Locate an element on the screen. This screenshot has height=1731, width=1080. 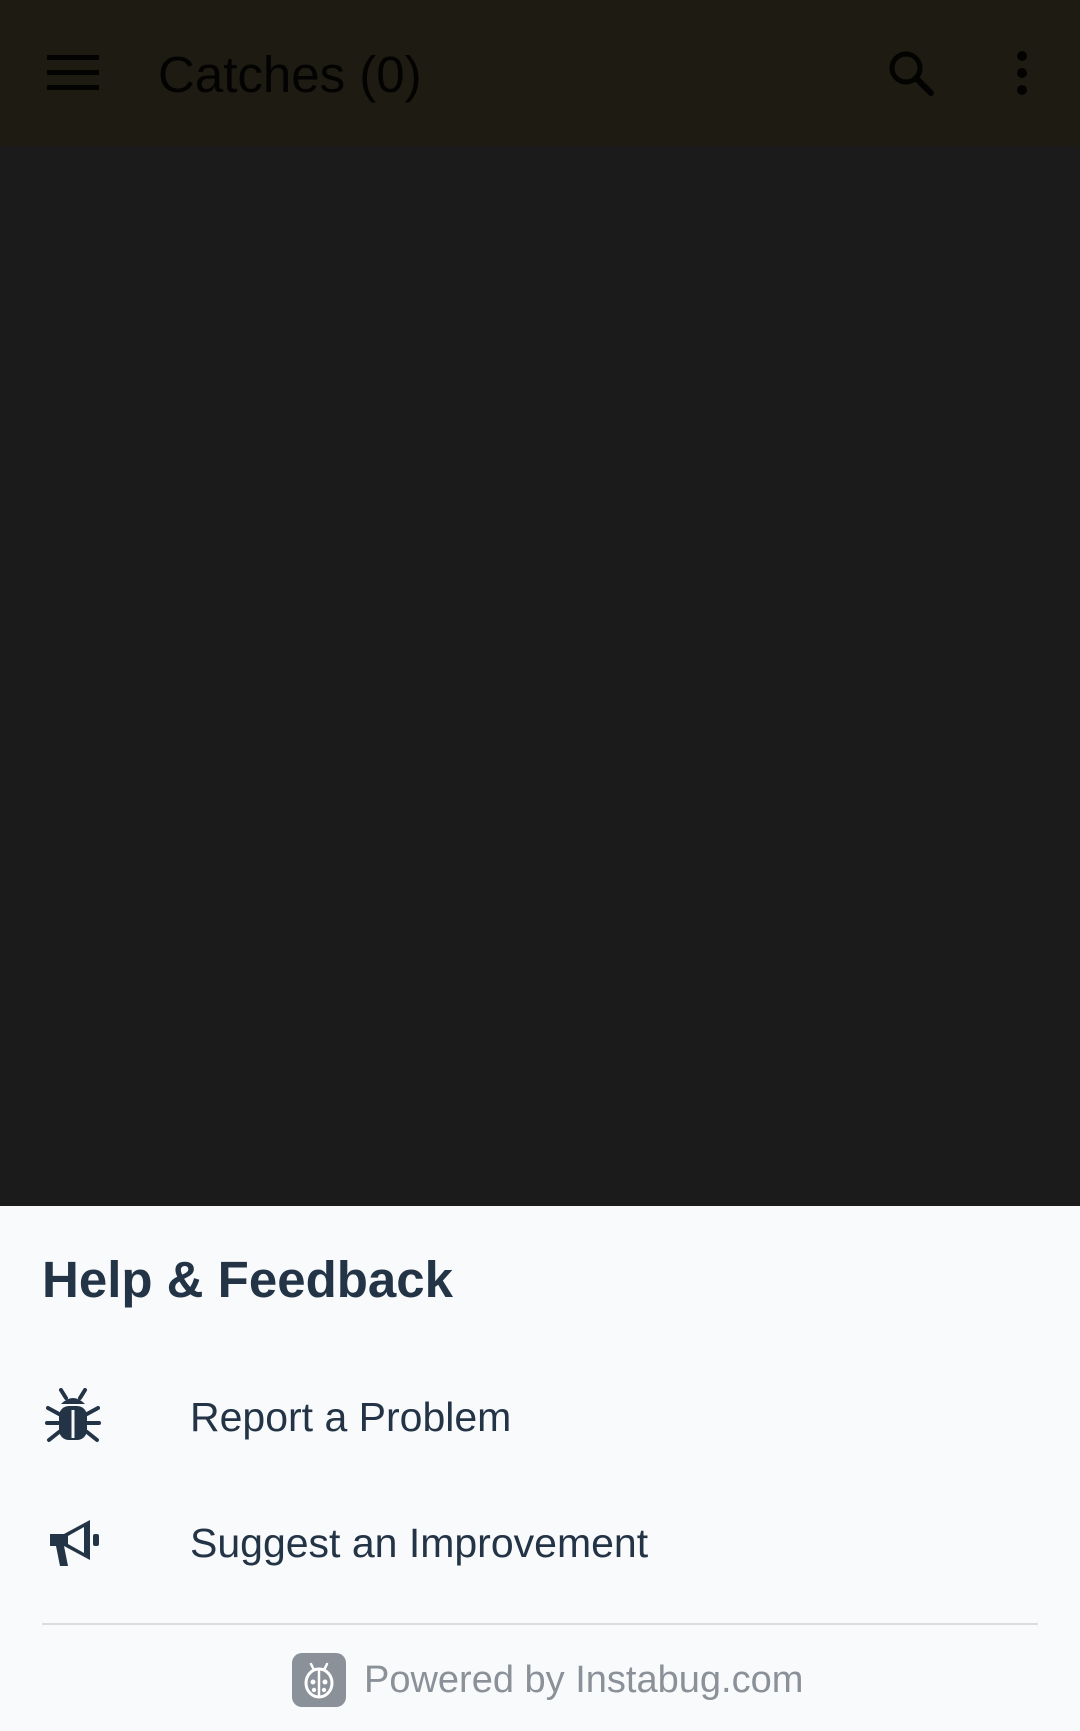
report-problem-label: Report a Problem is located at coordinates (351, 1417).